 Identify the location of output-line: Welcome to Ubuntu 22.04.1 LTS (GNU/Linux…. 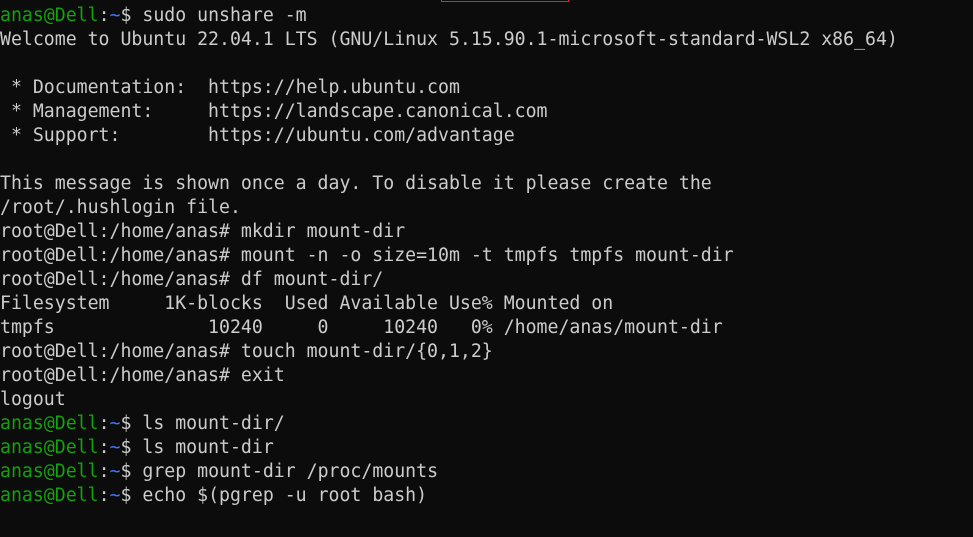
(486, 40).